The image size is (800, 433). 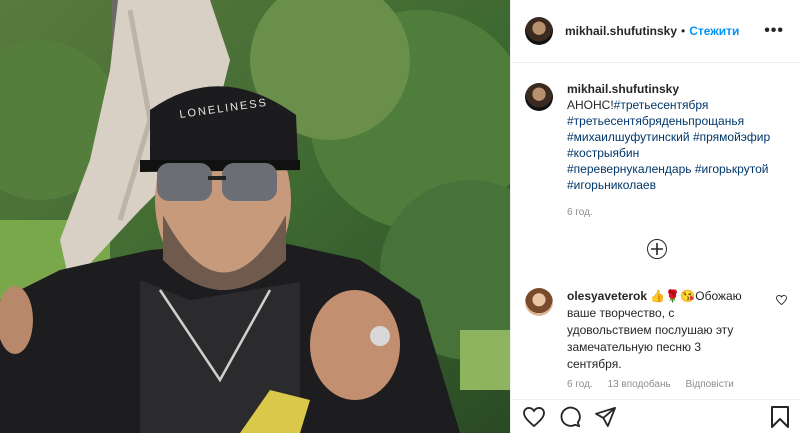 What do you see at coordinates (774, 31) in the screenshot?
I see `more-options-icon: •••` at bounding box center [774, 31].